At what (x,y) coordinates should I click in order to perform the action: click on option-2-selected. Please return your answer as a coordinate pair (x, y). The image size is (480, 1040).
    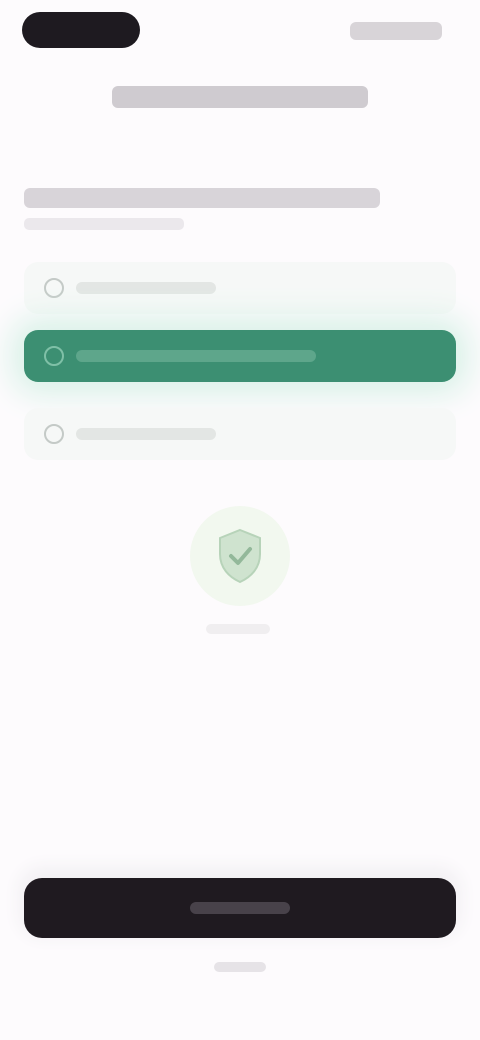
    Looking at the image, I should click on (240, 356).